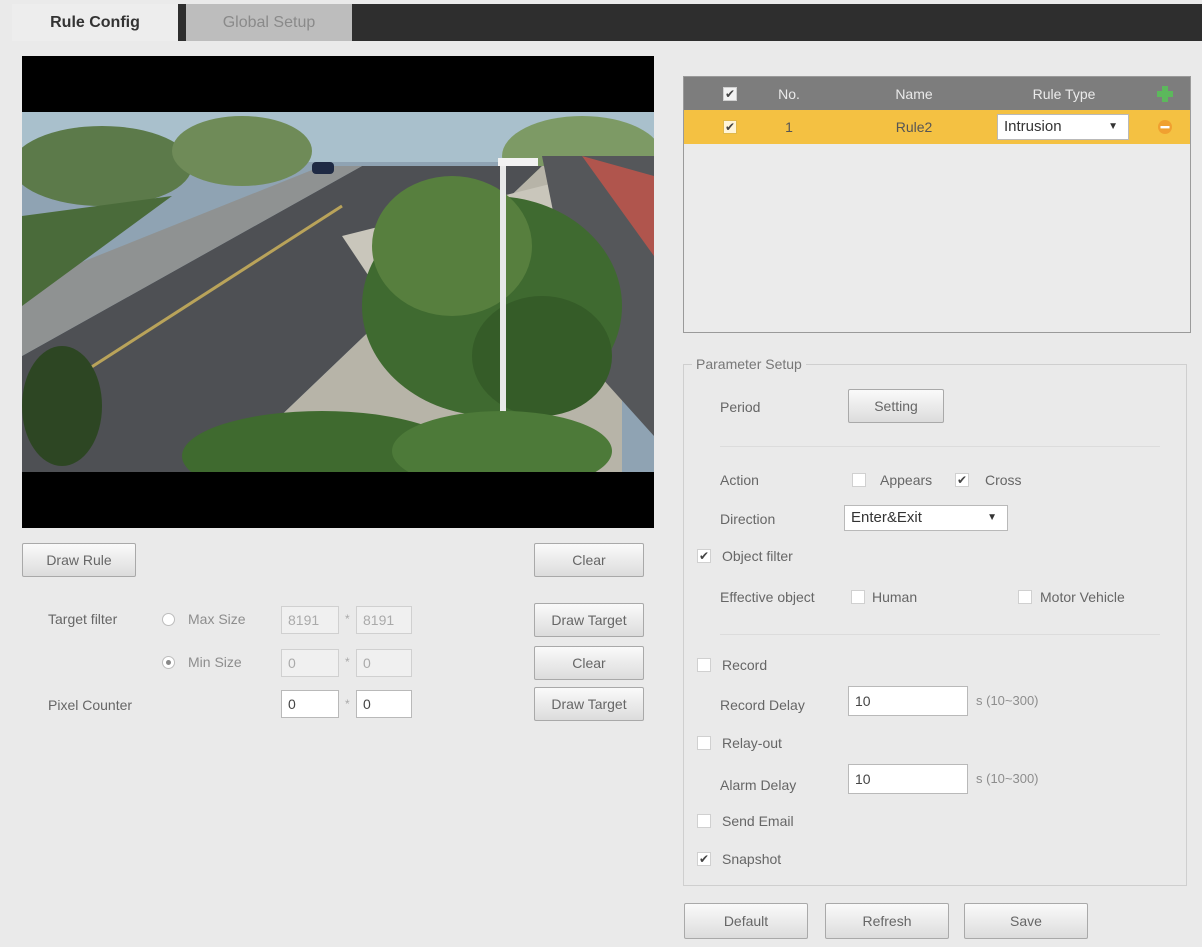  Describe the element at coordinates (906, 480) in the screenshot. I see `appears-label: Appears` at that location.